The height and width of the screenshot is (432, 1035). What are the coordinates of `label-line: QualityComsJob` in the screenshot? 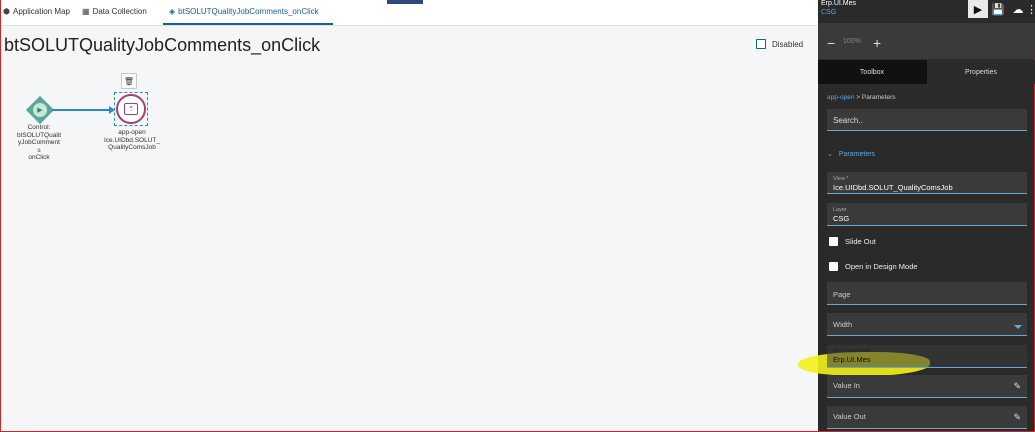 It's located at (132, 147).